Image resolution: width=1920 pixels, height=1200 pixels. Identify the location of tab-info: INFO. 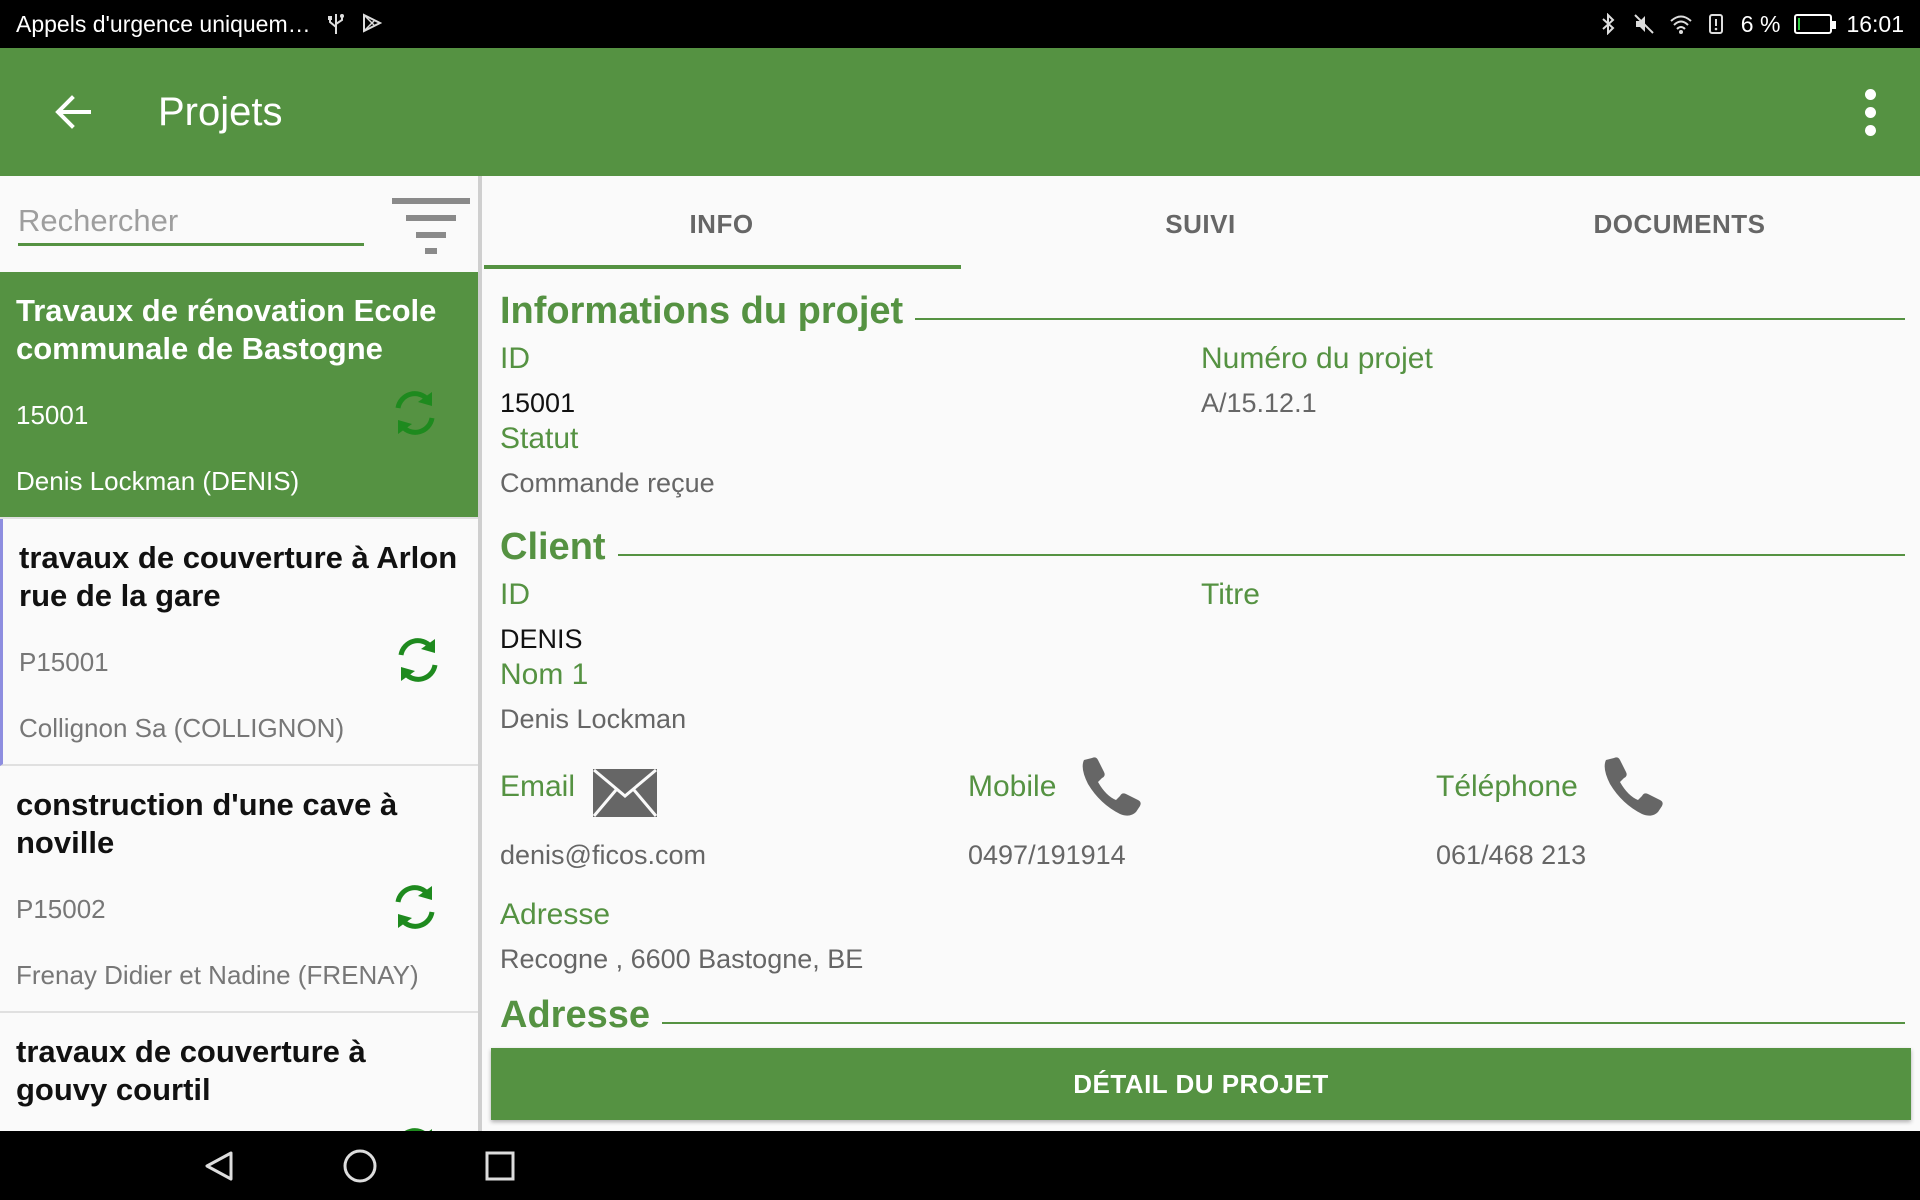
(721, 224).